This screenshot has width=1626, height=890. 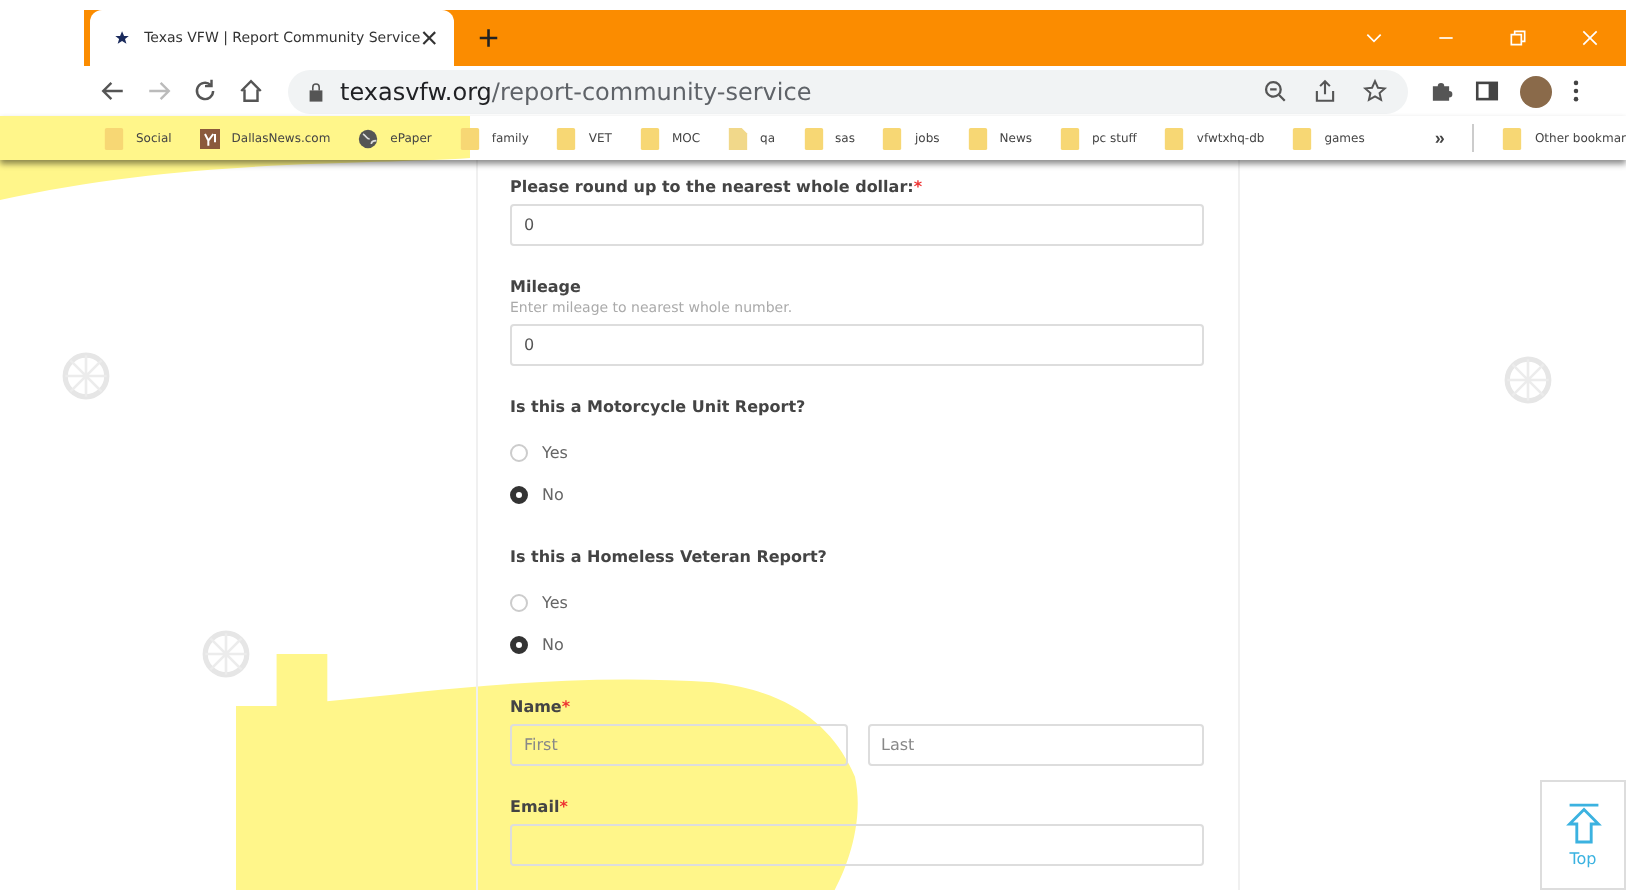 What do you see at coordinates (1325, 91) in the screenshot?
I see `share-icon` at bounding box center [1325, 91].